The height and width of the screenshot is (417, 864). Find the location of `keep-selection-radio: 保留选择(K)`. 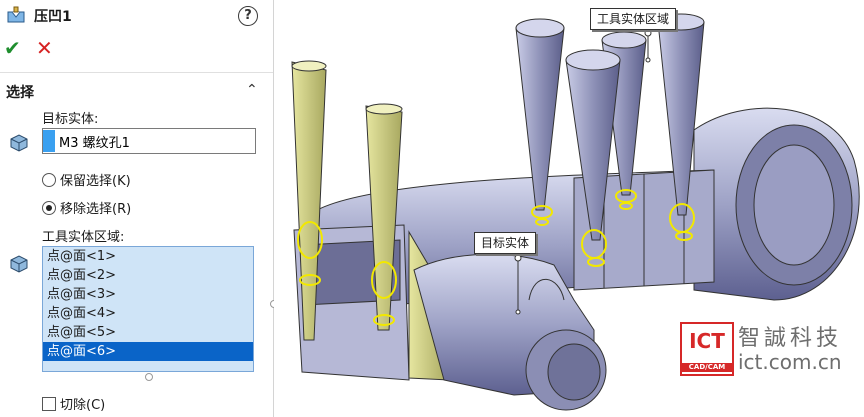

keep-selection-radio: 保留选择(K) is located at coordinates (86, 179).